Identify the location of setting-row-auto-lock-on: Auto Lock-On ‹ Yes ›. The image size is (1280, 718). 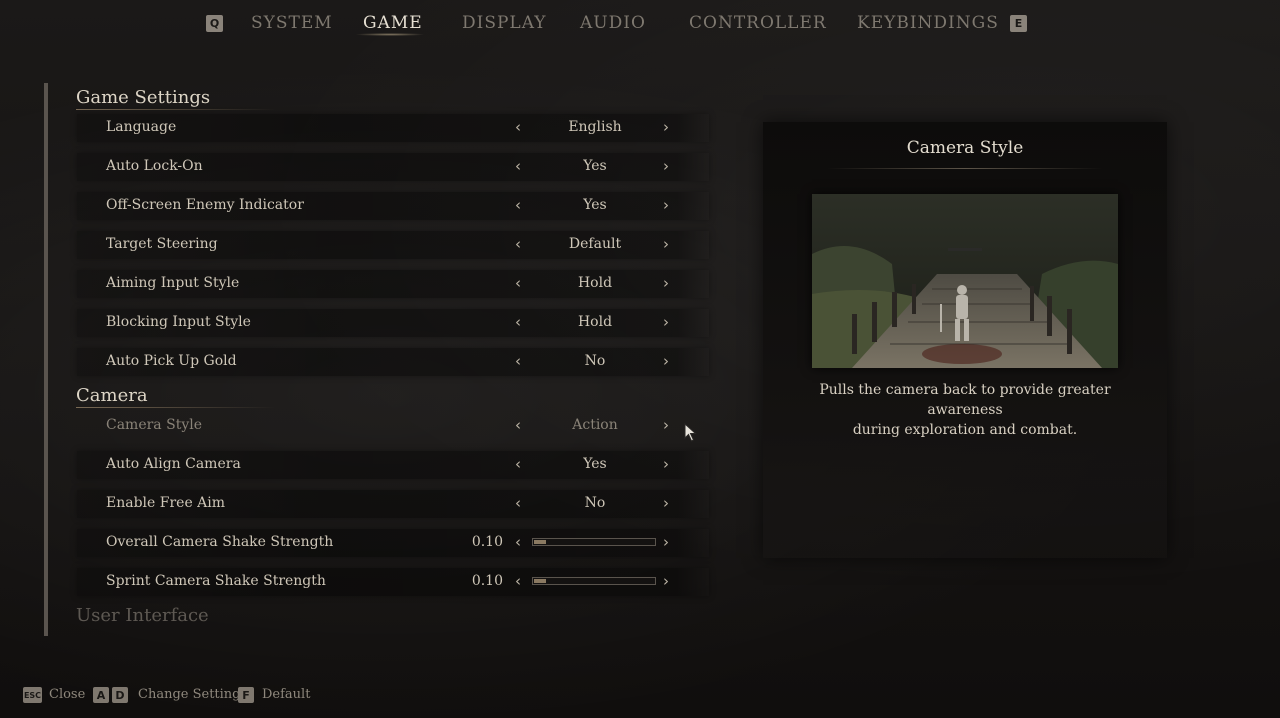
(393, 167).